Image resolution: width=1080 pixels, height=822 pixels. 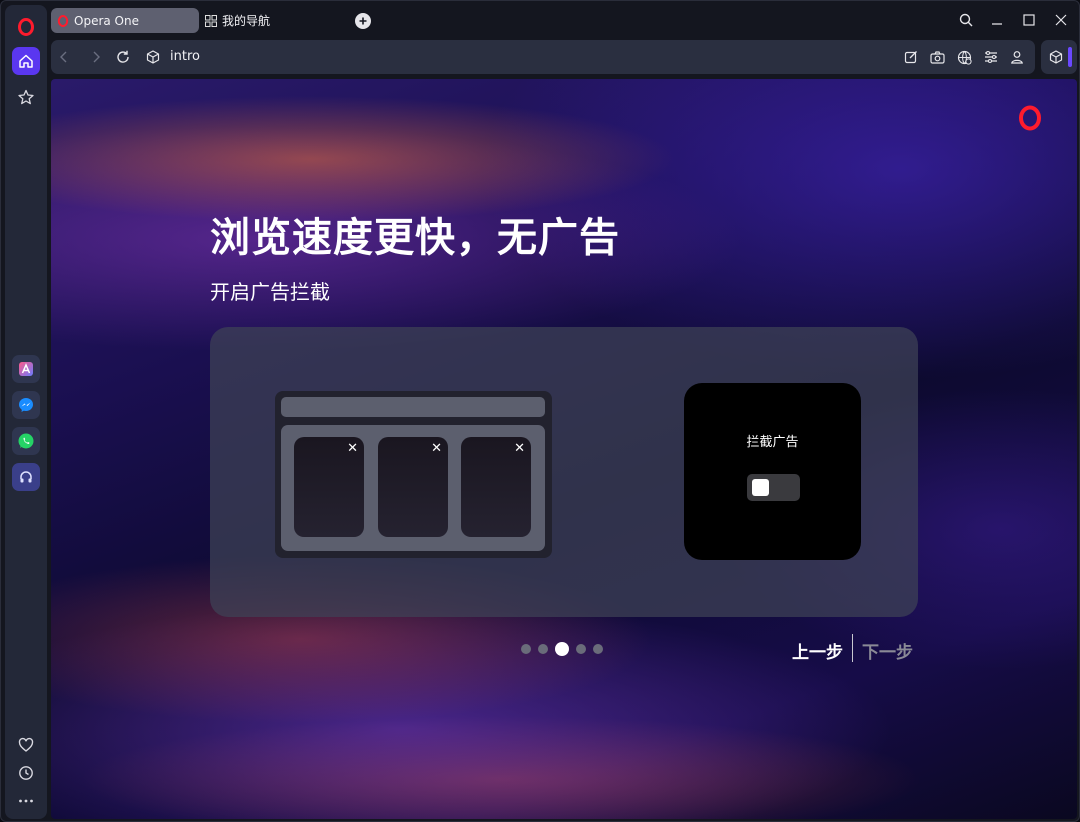 What do you see at coordinates (26, 405) in the screenshot?
I see `messenger-icon` at bounding box center [26, 405].